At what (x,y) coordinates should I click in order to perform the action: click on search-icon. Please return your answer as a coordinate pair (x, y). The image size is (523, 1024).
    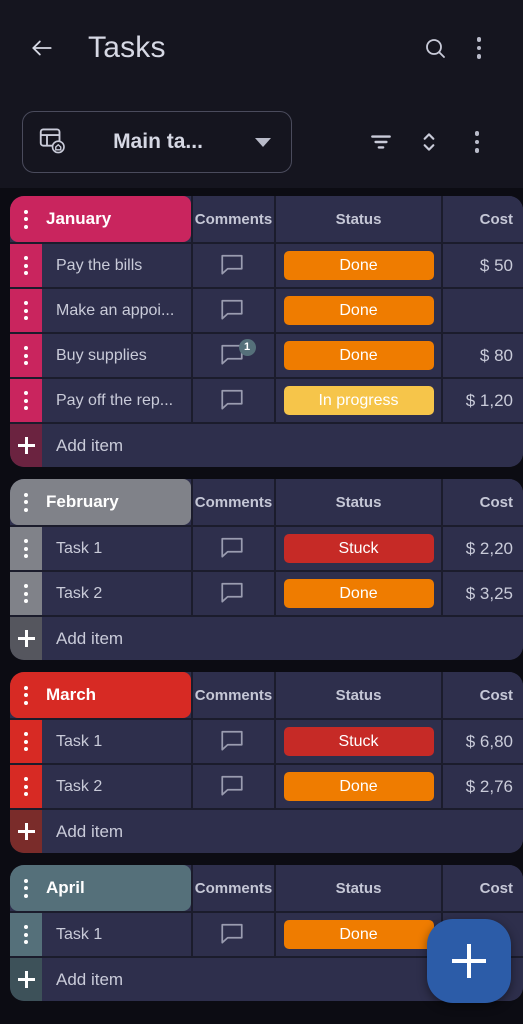
    Looking at the image, I should click on (435, 48).